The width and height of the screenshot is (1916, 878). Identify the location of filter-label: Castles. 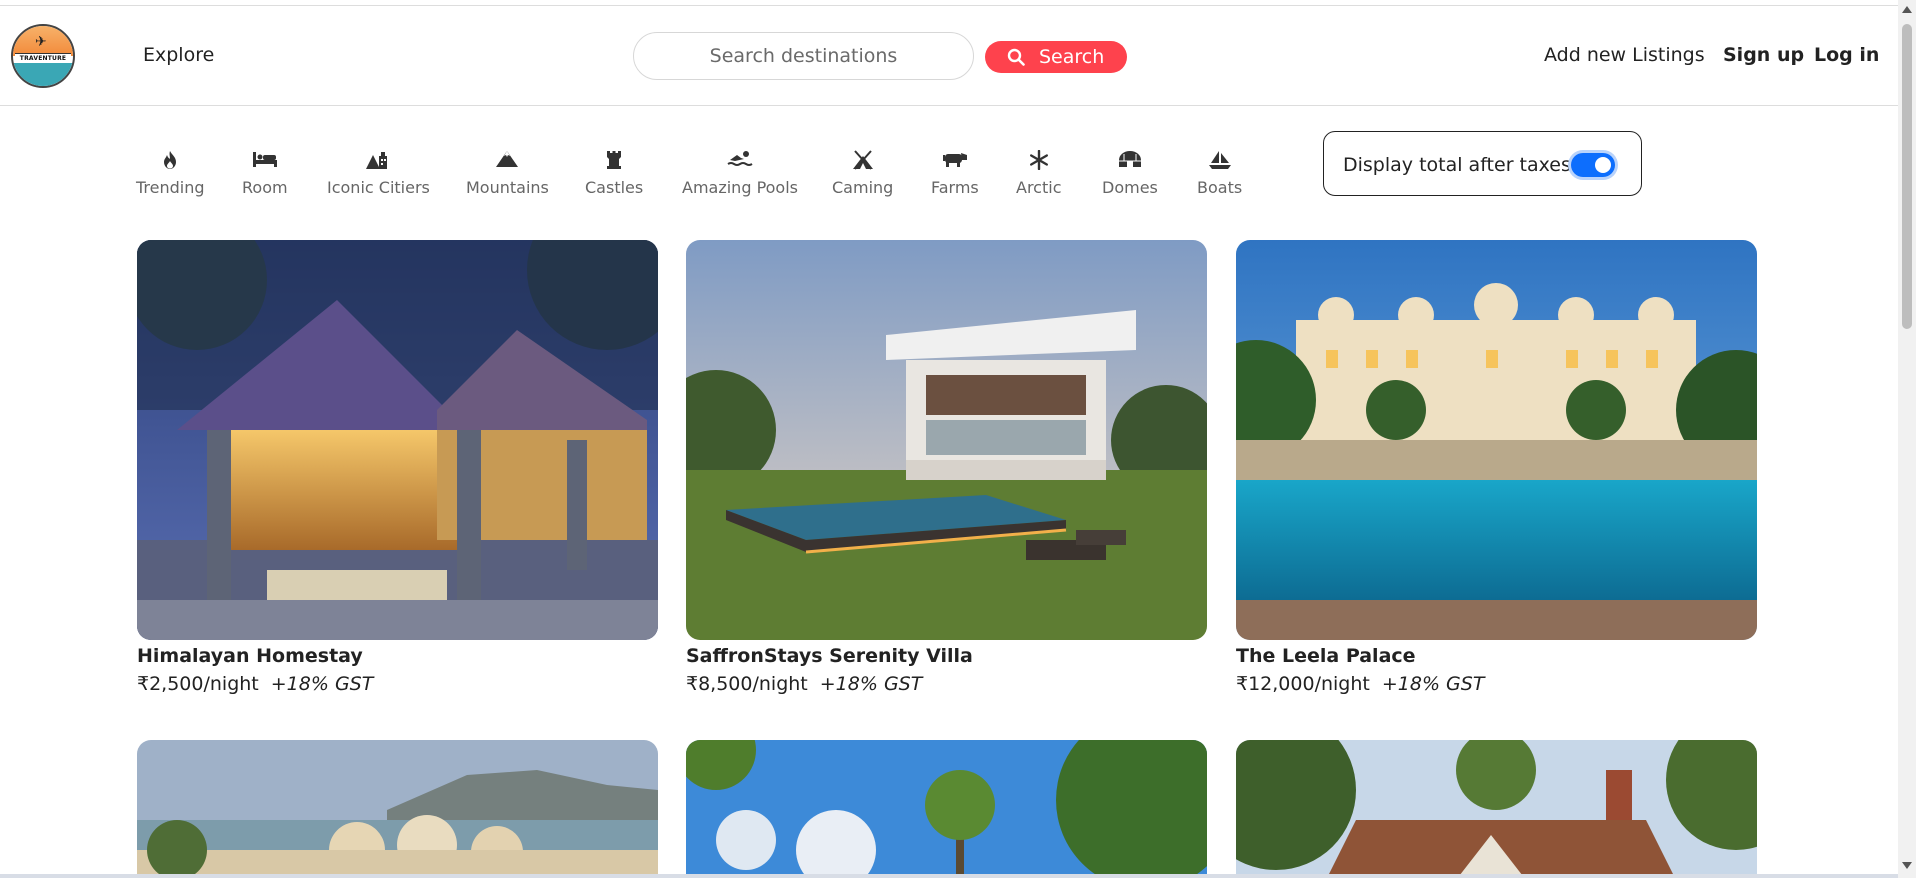
(614, 187).